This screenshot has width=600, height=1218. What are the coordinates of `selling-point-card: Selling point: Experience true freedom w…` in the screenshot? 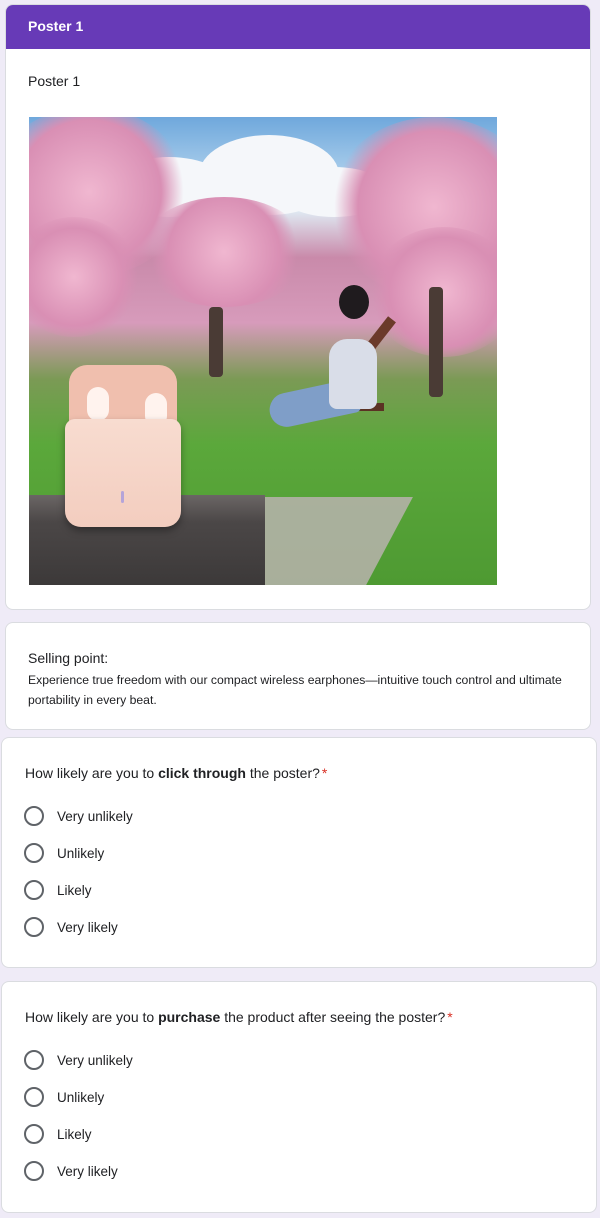 It's located at (298, 676).